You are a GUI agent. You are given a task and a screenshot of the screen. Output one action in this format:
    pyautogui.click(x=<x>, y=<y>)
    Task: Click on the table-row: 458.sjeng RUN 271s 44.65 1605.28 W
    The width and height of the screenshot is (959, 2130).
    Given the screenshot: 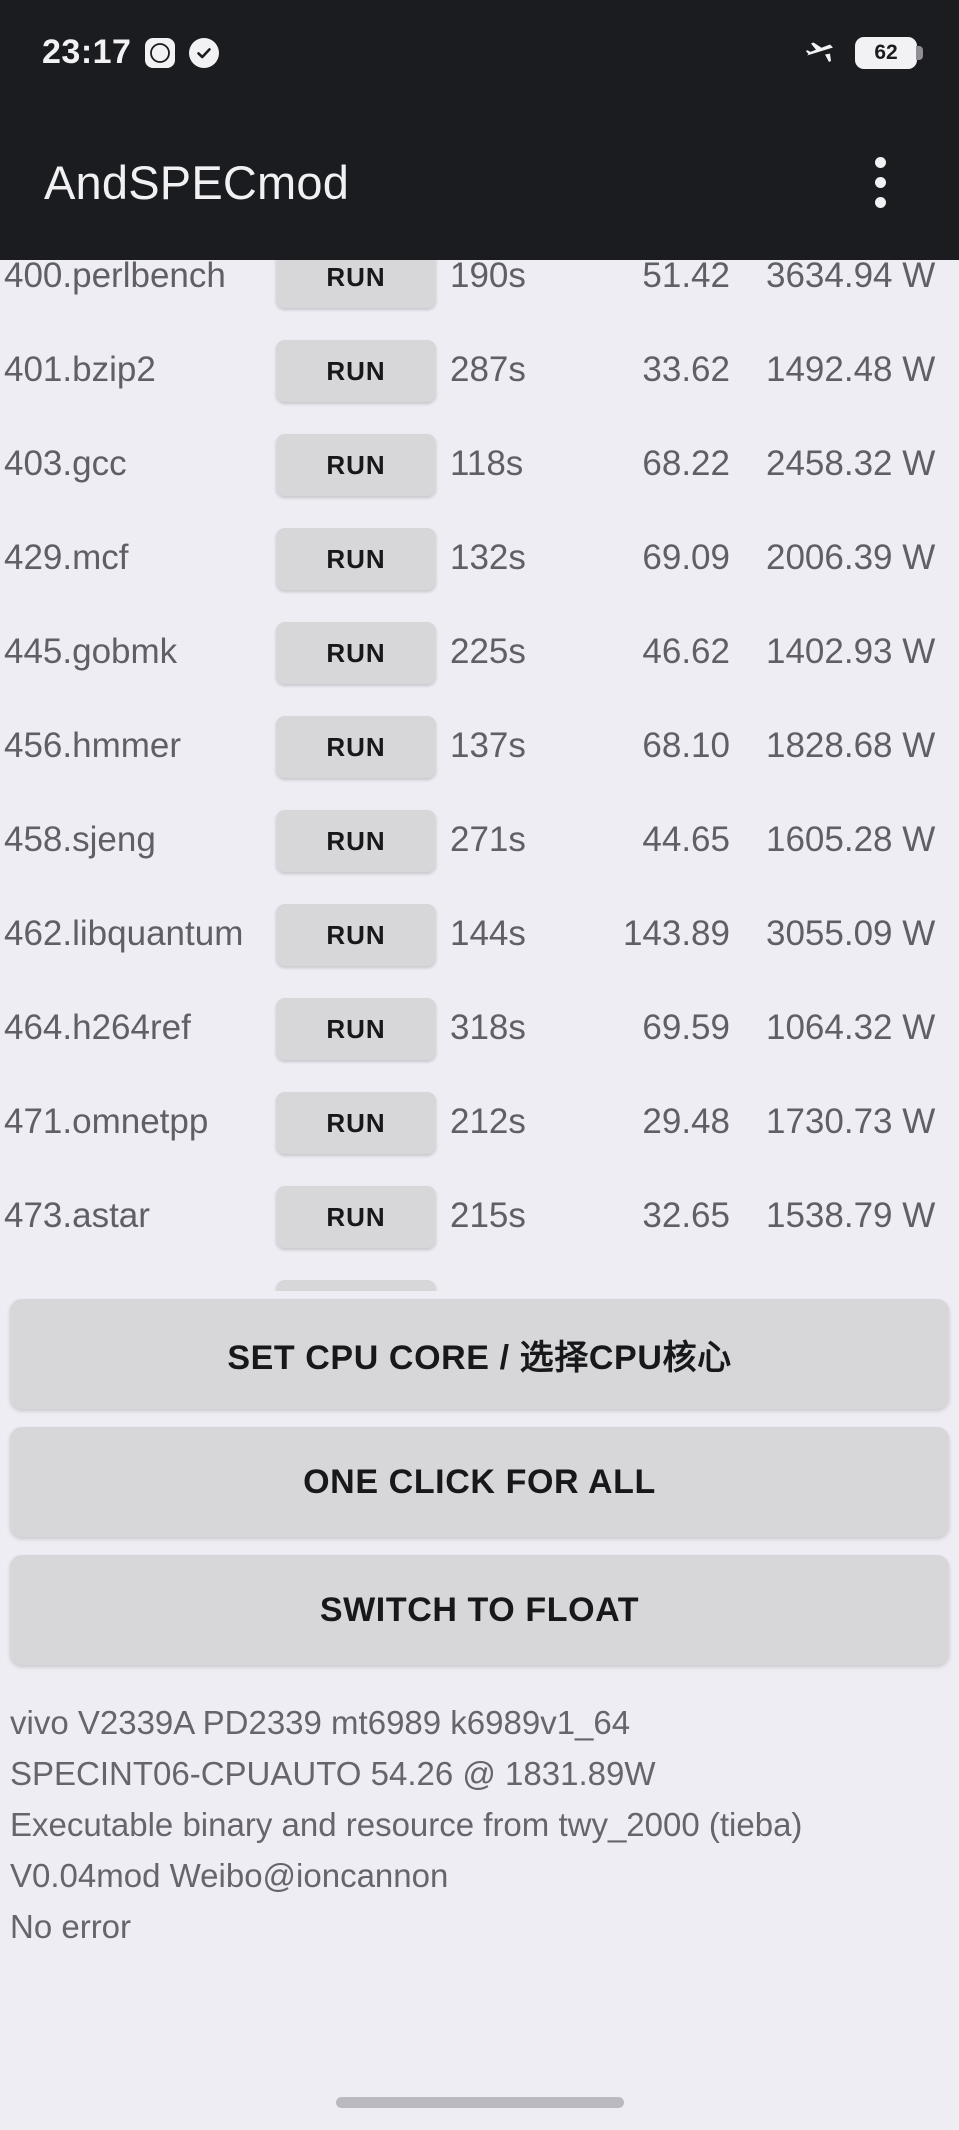 What is the action you would take?
    pyautogui.click(x=479, y=849)
    